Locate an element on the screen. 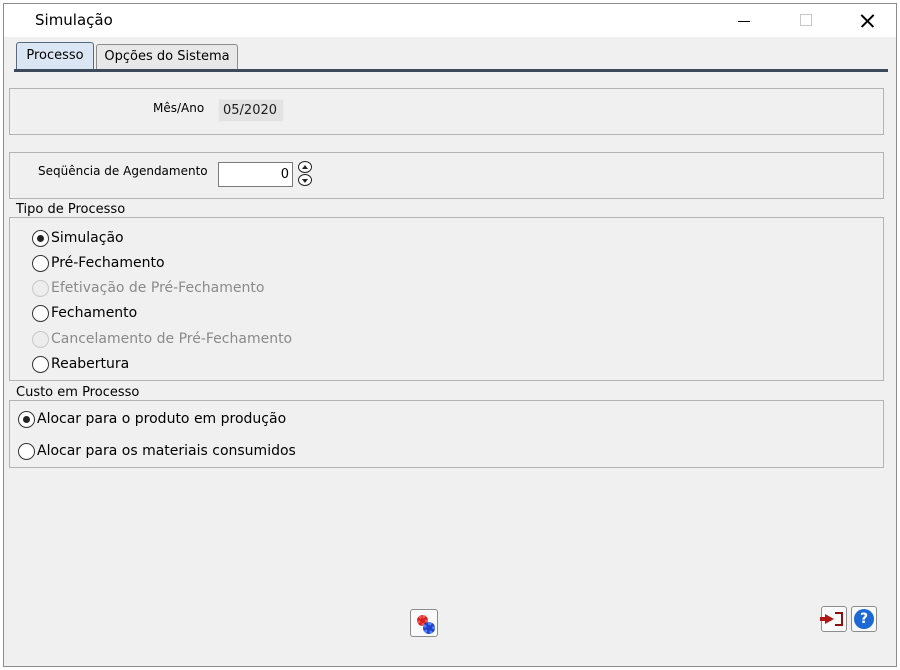  radio-label: Reabertura is located at coordinates (90, 364).